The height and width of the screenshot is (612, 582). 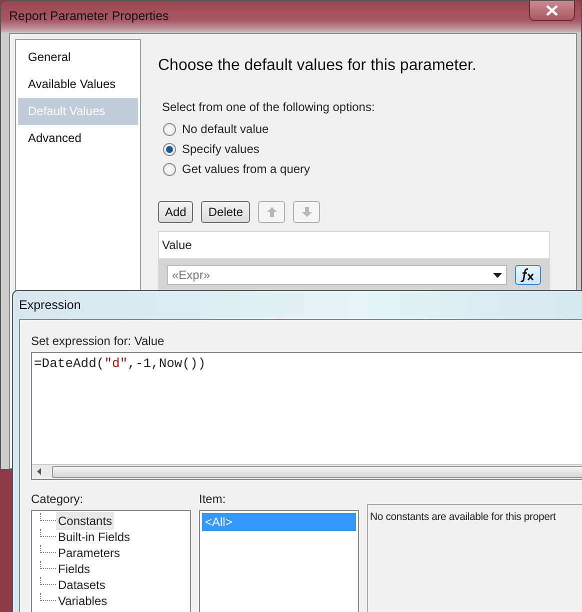 I want to click on category-item: Datasets, so click(x=82, y=585).